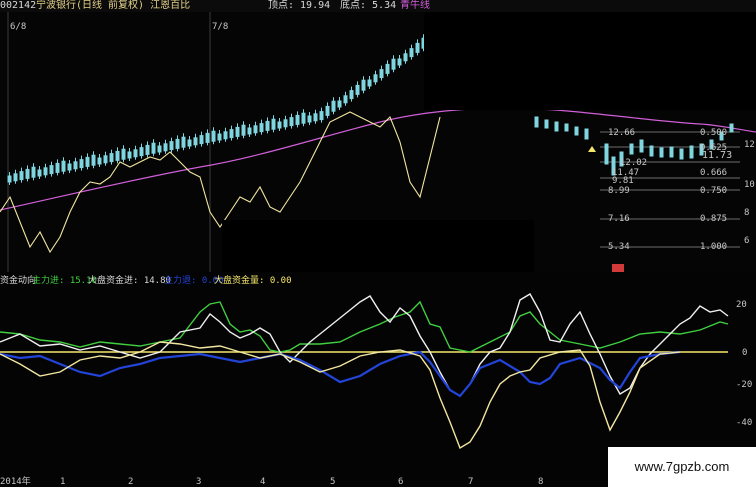 Image resolution: width=756 pixels, height=487 pixels. I want to click on lower-right-axis-0: 0, so click(745, 353).